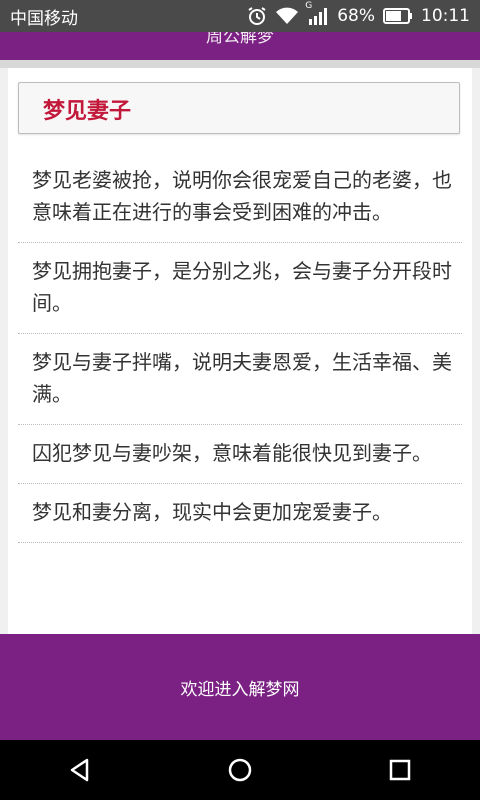  Describe the element at coordinates (287, 16) in the screenshot. I see `wifi-icon` at that location.